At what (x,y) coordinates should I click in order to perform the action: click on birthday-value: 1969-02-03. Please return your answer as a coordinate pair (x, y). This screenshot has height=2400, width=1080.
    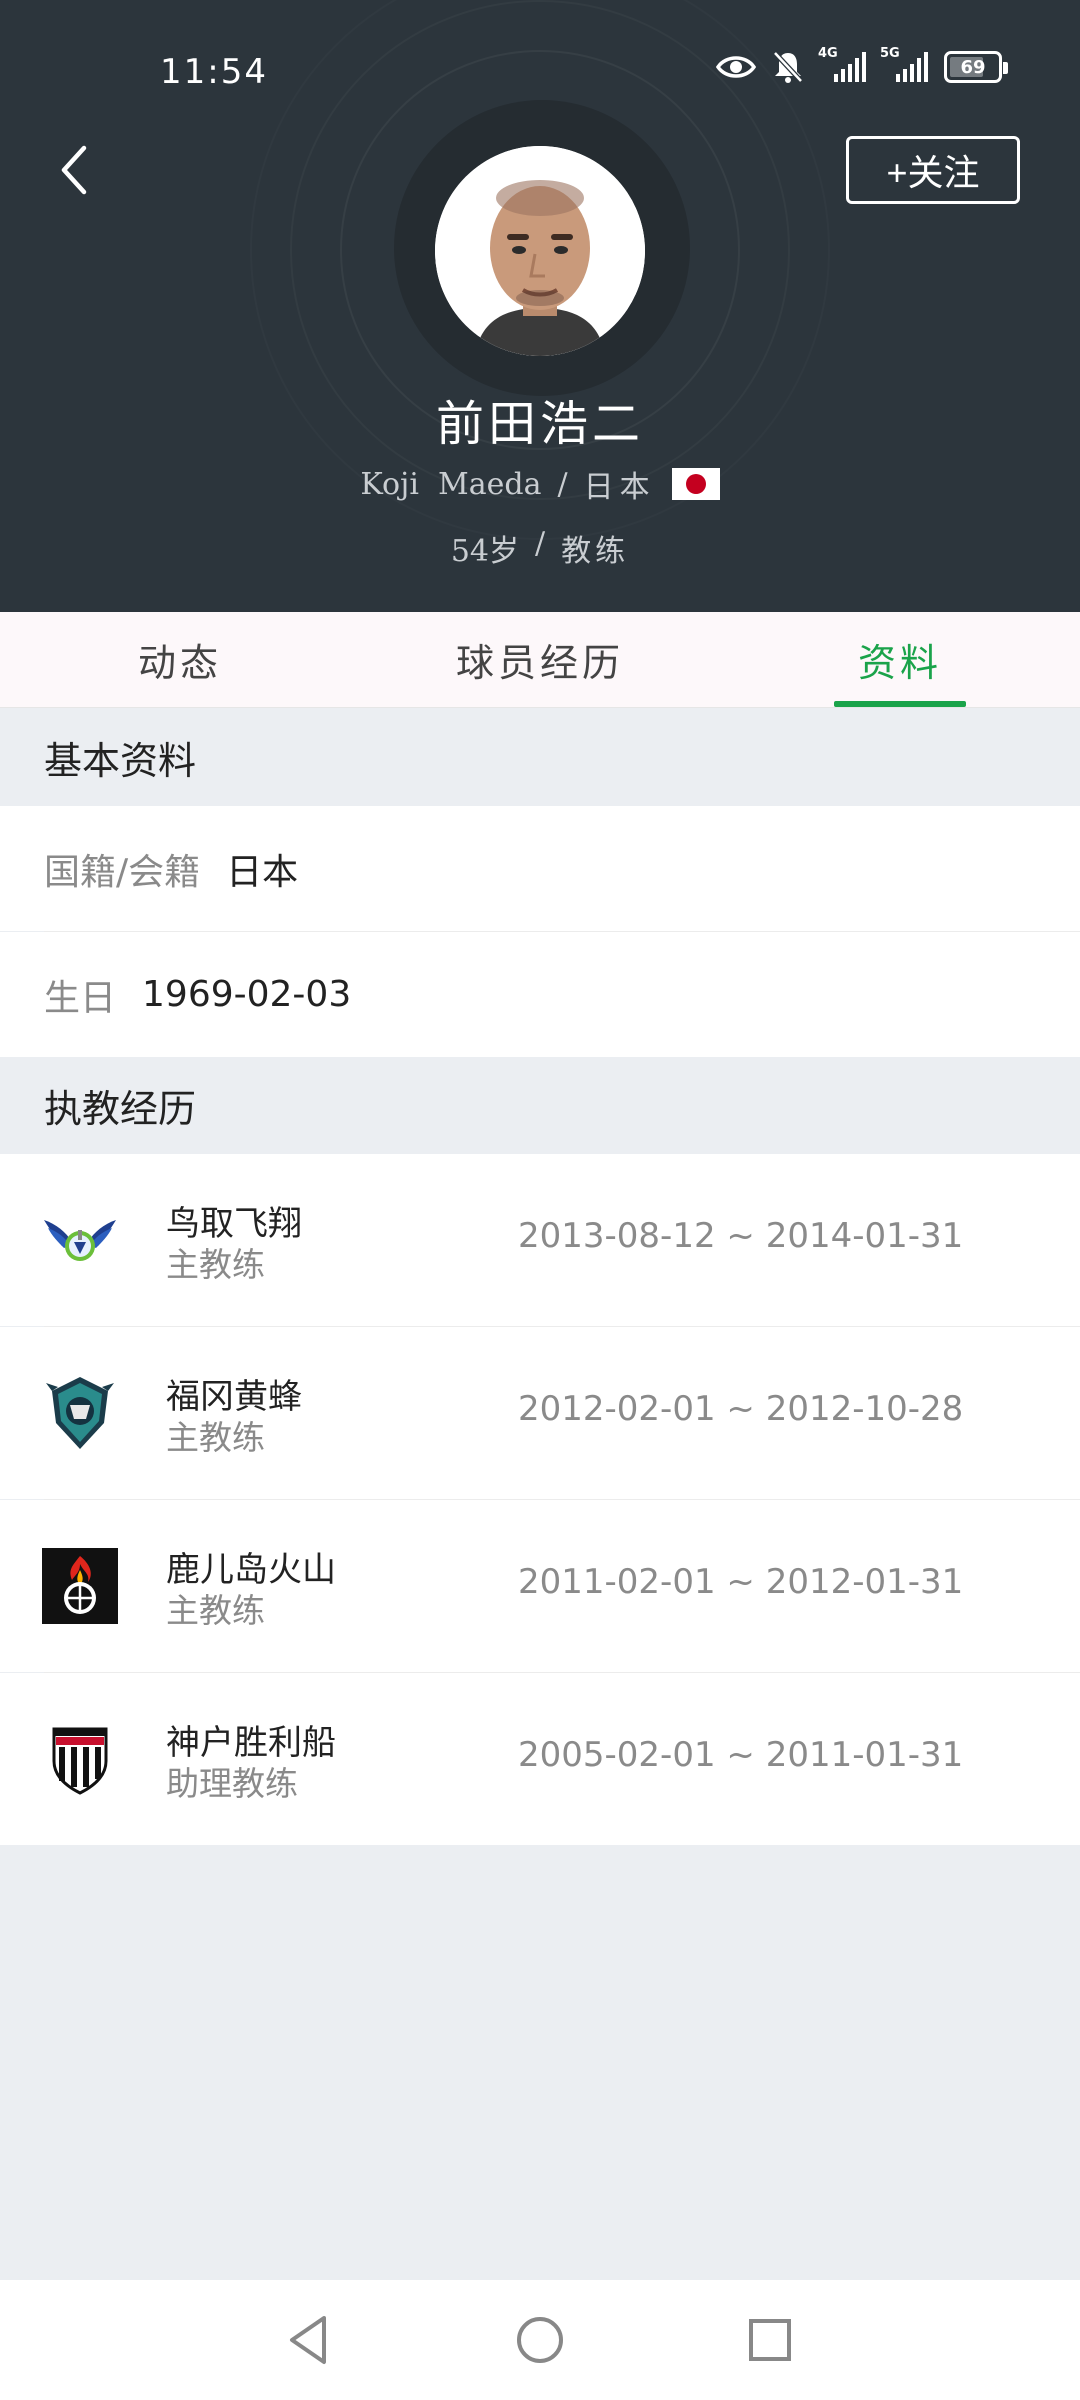
    Looking at the image, I should click on (247, 994).